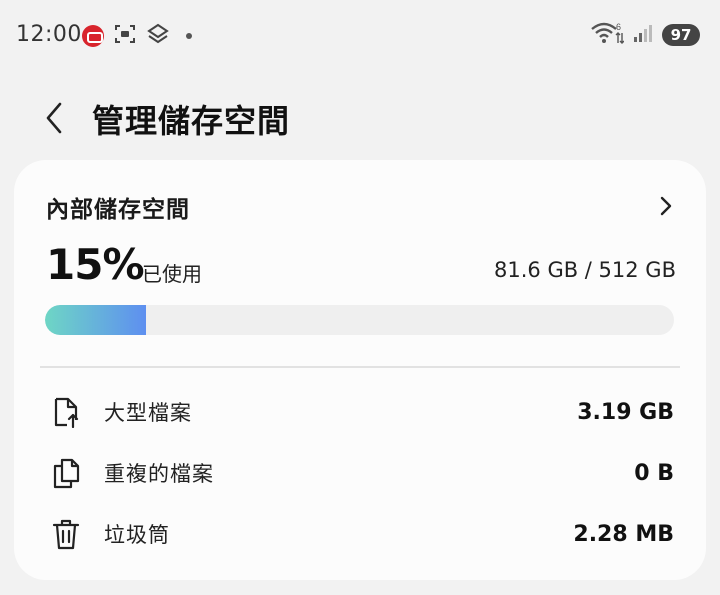 Image resolution: width=720 pixels, height=595 pixels. Describe the element at coordinates (618, 27) in the screenshot. I see `svg-text: 6` at that location.